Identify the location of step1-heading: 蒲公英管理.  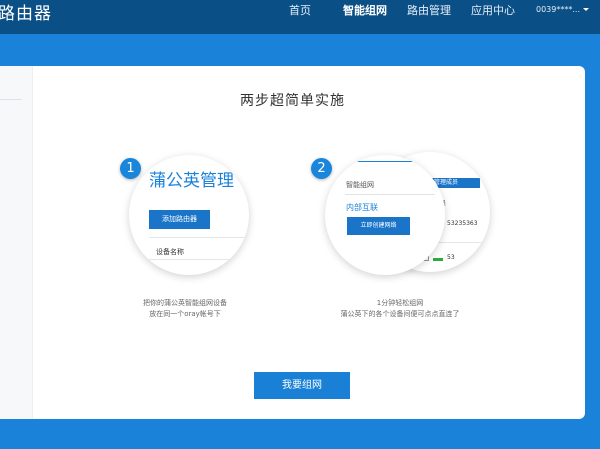
(191, 181).